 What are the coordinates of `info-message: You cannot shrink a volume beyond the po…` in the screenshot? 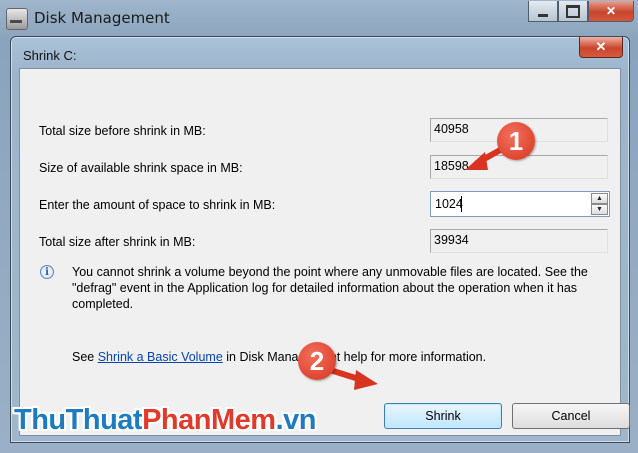 It's located at (330, 288).